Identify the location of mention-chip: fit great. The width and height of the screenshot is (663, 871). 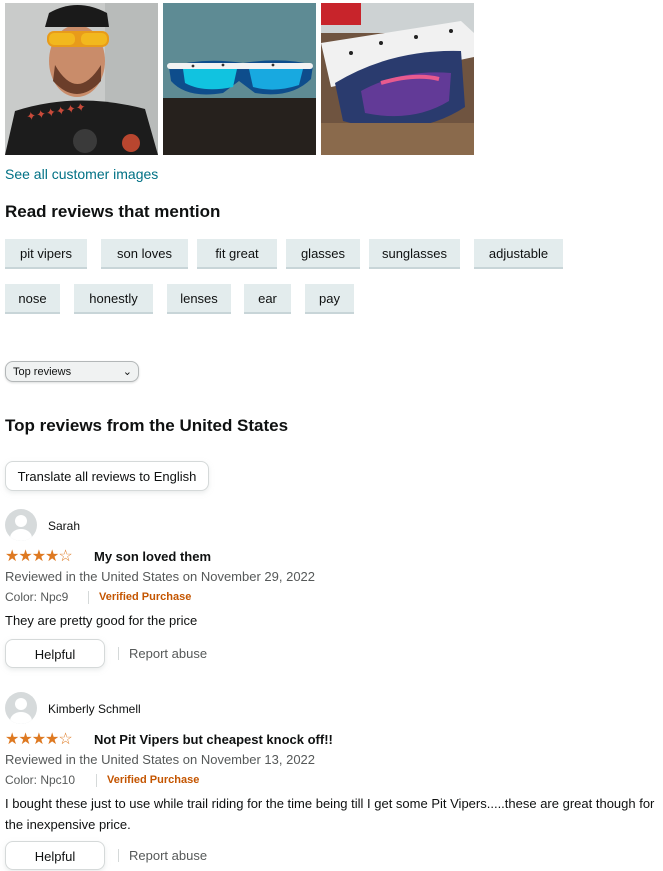
(237, 254).